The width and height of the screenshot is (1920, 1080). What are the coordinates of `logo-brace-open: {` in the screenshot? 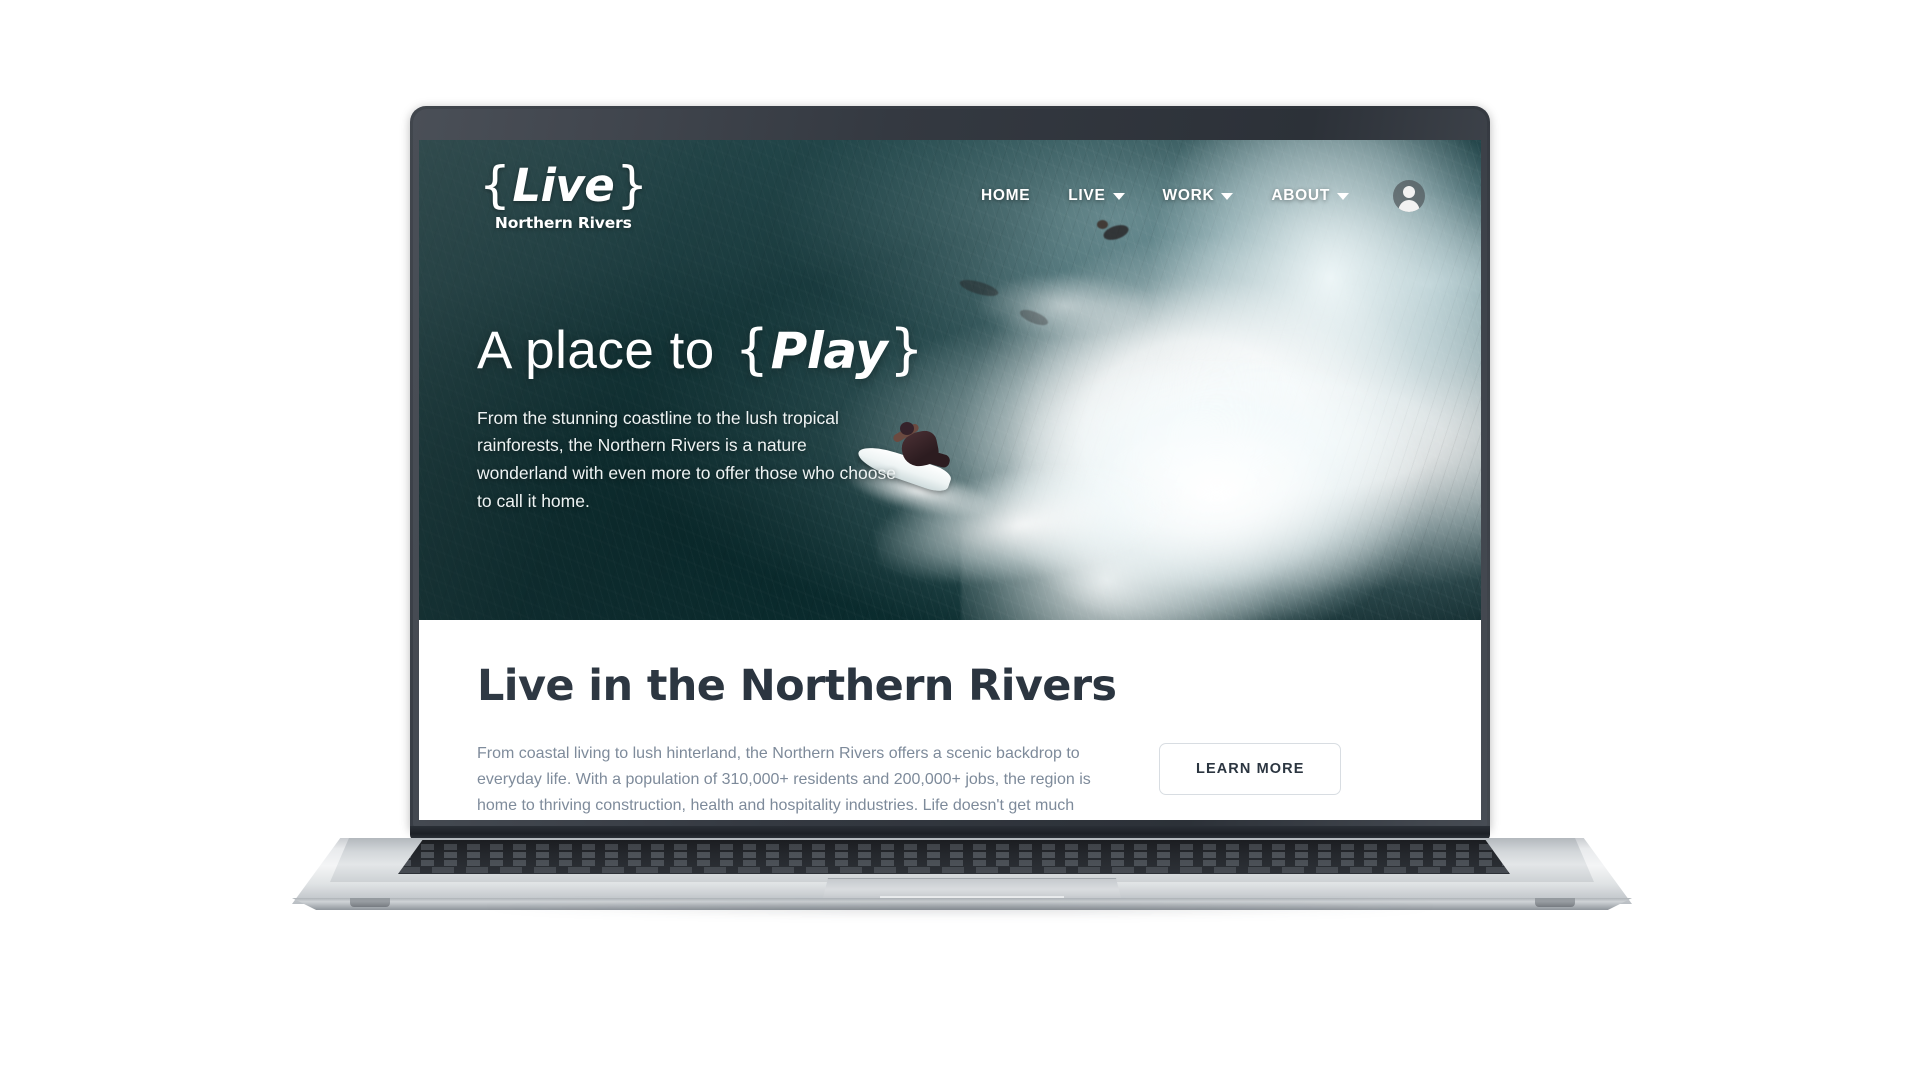 It's located at (495, 185).